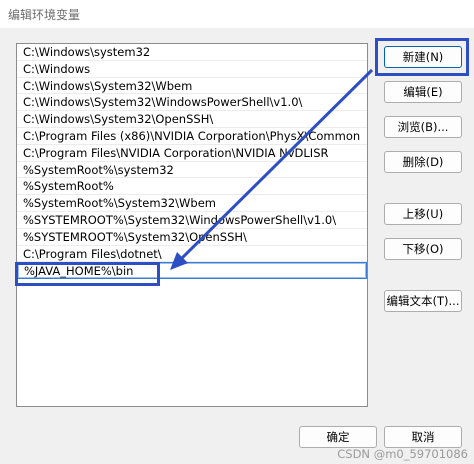 This screenshot has height=464, width=474. Describe the element at coordinates (192, 203) in the screenshot. I see `list-item: %SystemRoot%\System32\Wbem` at that location.